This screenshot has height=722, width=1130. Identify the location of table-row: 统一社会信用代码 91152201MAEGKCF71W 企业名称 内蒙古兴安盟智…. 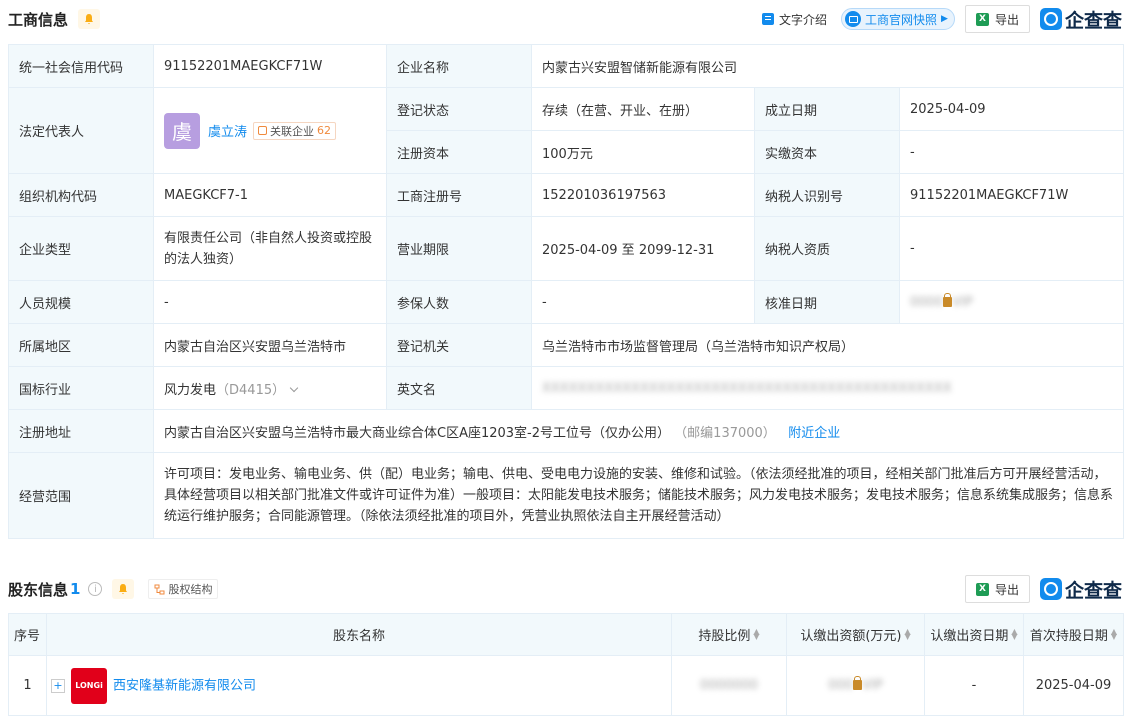
(566, 66).